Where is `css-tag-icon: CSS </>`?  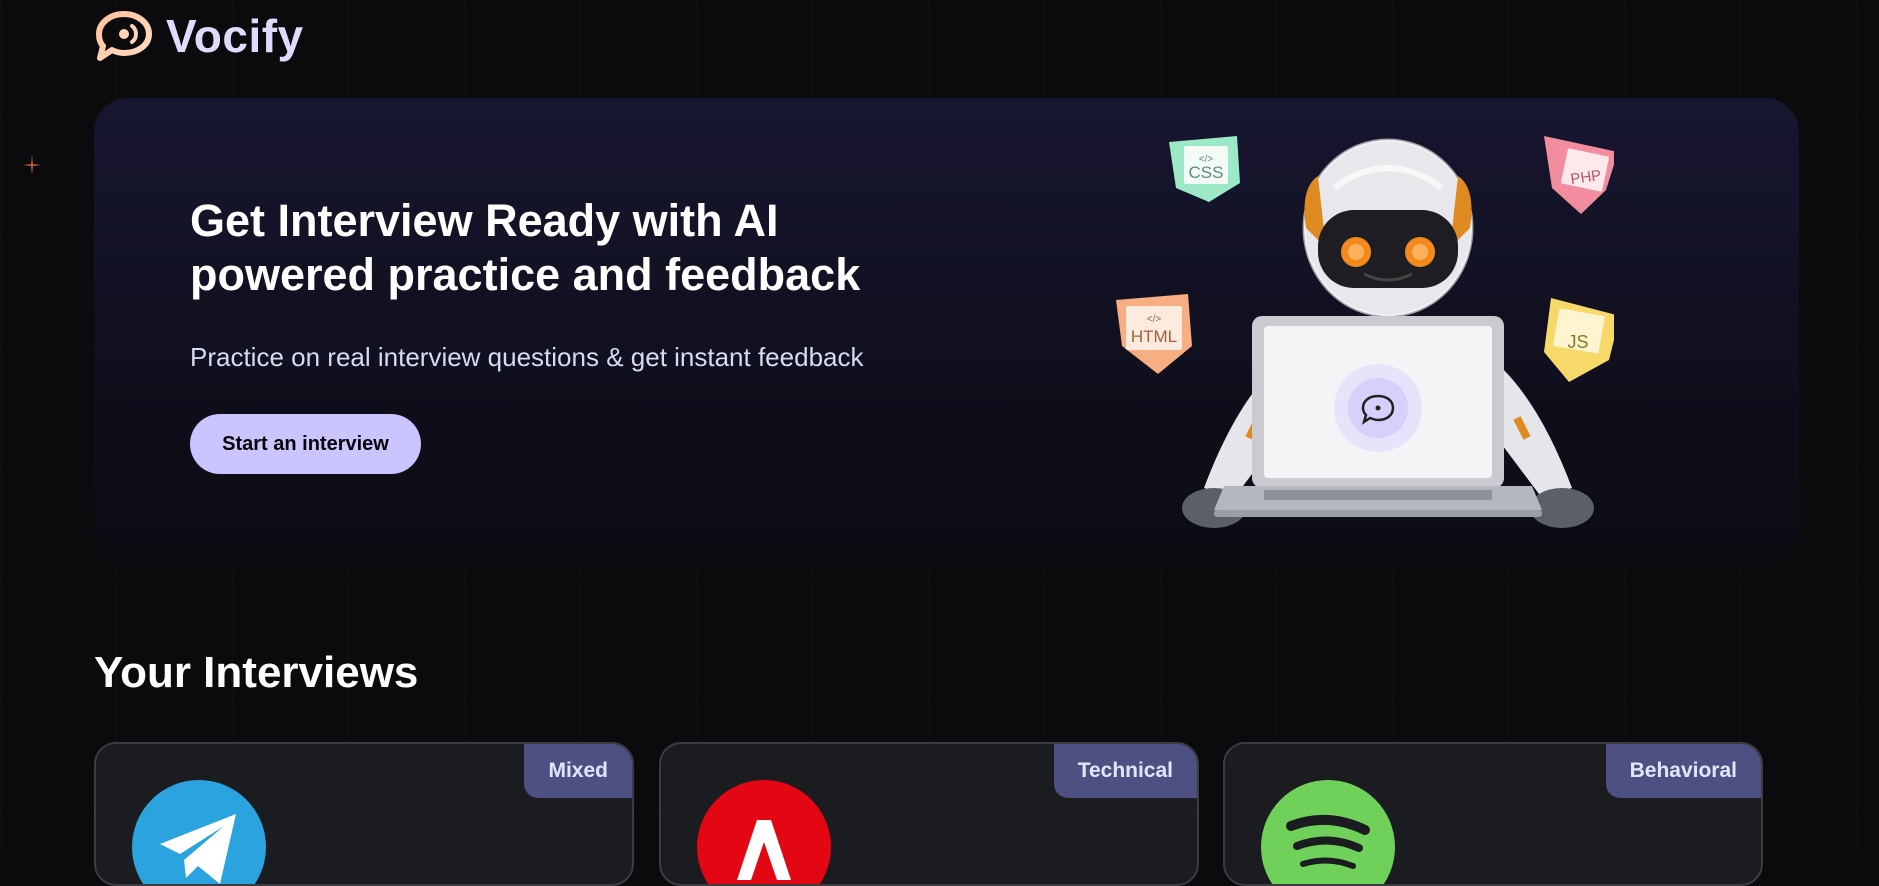 css-tag-icon: CSS </> is located at coordinates (1204, 169).